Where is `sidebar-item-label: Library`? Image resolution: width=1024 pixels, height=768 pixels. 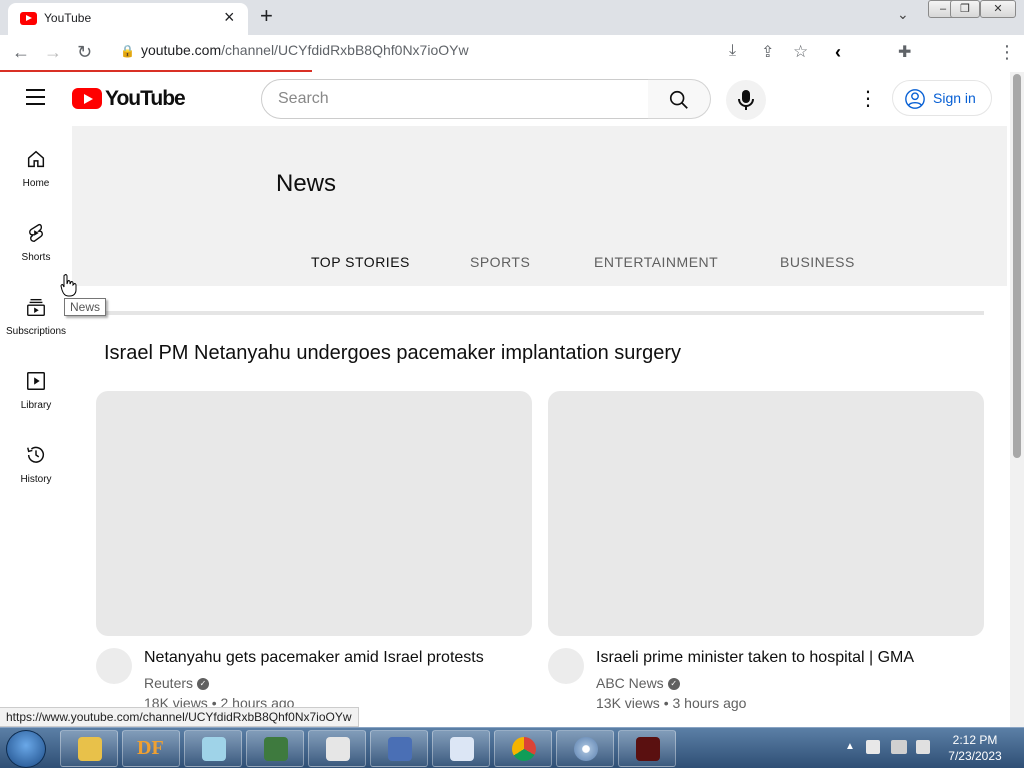 sidebar-item-label: Library is located at coordinates (36, 405).